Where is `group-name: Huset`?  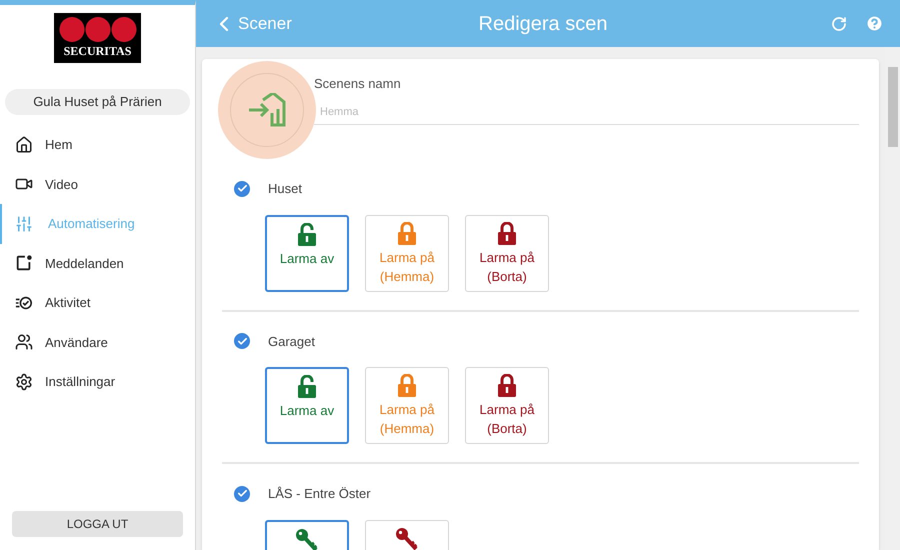
group-name: Huset is located at coordinates (285, 189).